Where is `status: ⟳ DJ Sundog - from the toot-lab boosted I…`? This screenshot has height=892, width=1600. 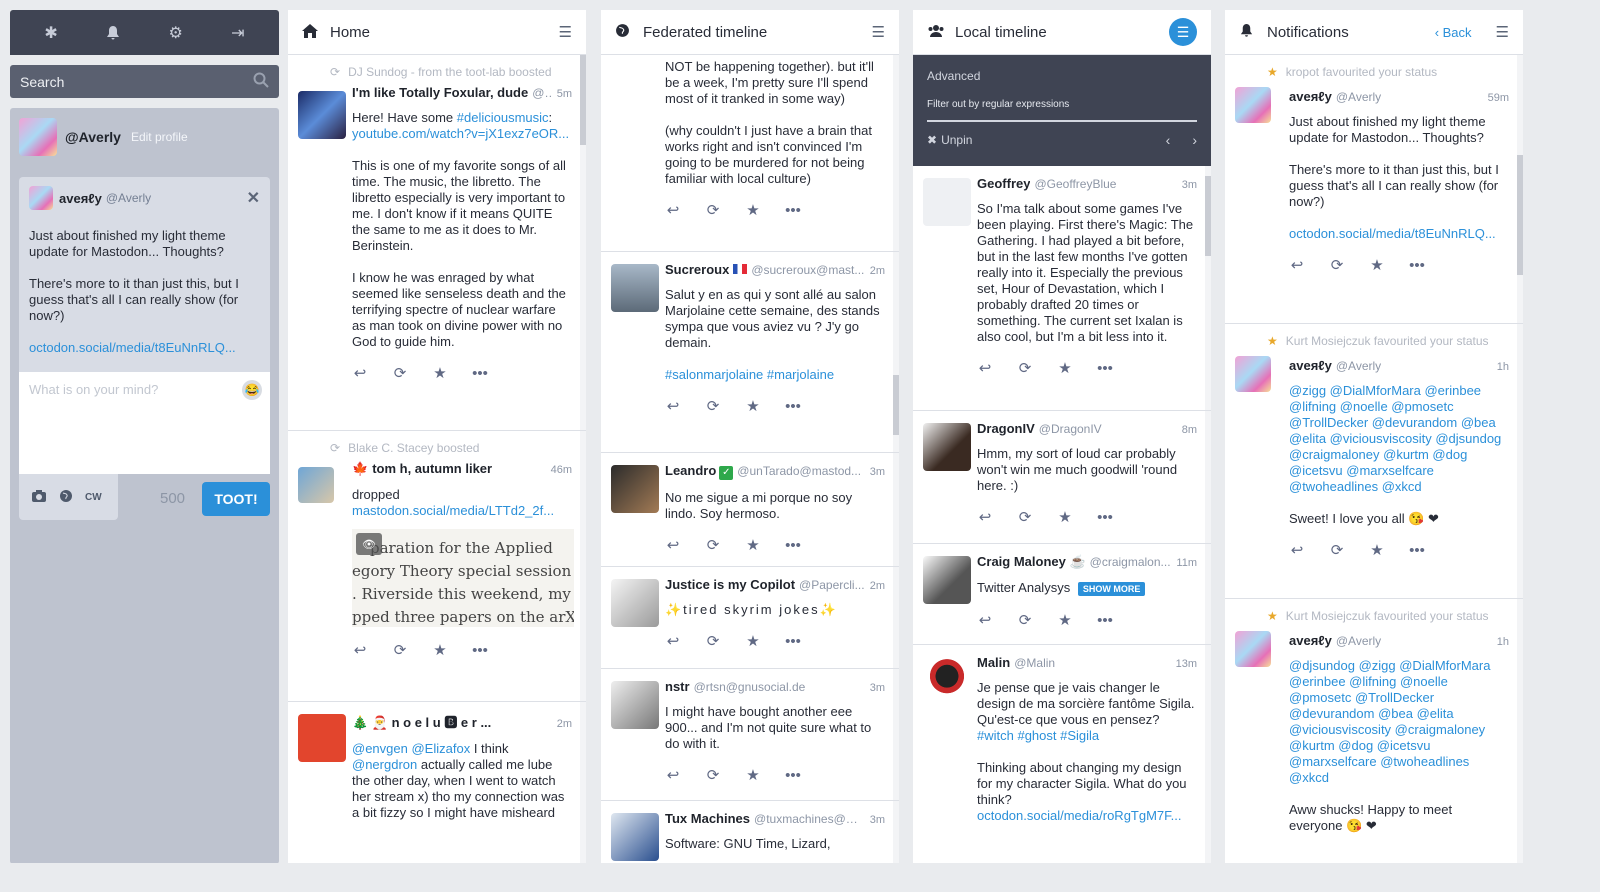 status: ⟳ DJ Sundog - from the toot-lab boosted I… is located at coordinates (437, 243).